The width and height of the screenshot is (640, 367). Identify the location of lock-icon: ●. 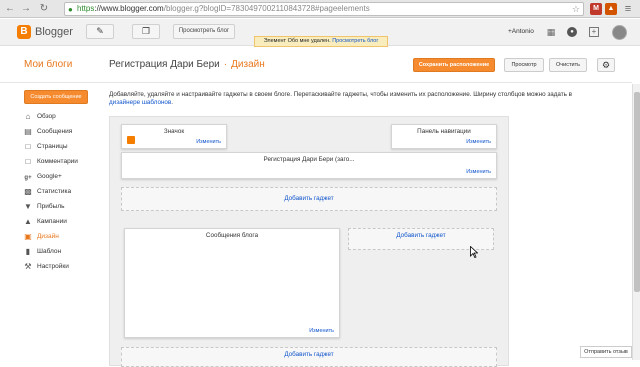
(70, 9).